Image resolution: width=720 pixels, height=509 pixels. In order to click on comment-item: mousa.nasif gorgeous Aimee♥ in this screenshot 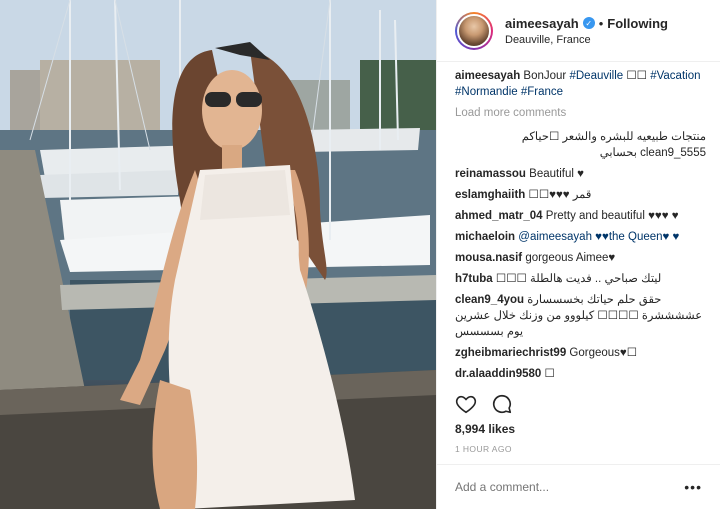, I will do `click(580, 258)`.